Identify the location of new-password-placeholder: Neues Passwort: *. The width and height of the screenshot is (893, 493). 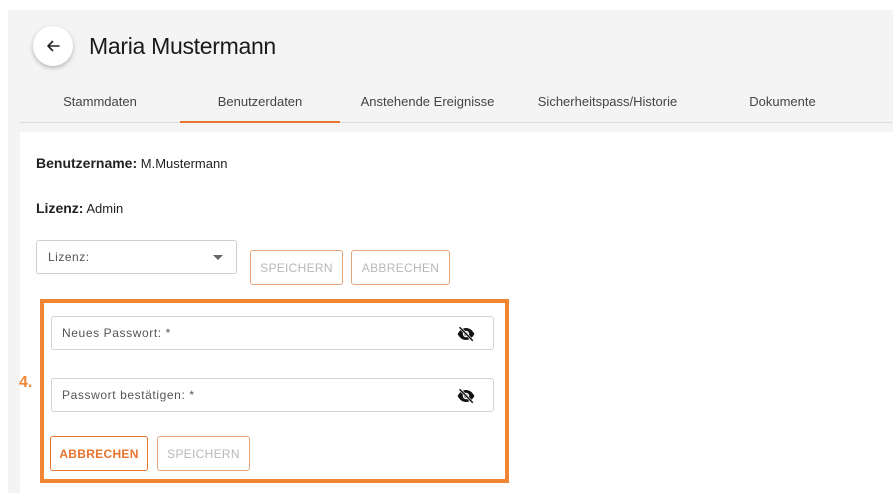
(116, 333).